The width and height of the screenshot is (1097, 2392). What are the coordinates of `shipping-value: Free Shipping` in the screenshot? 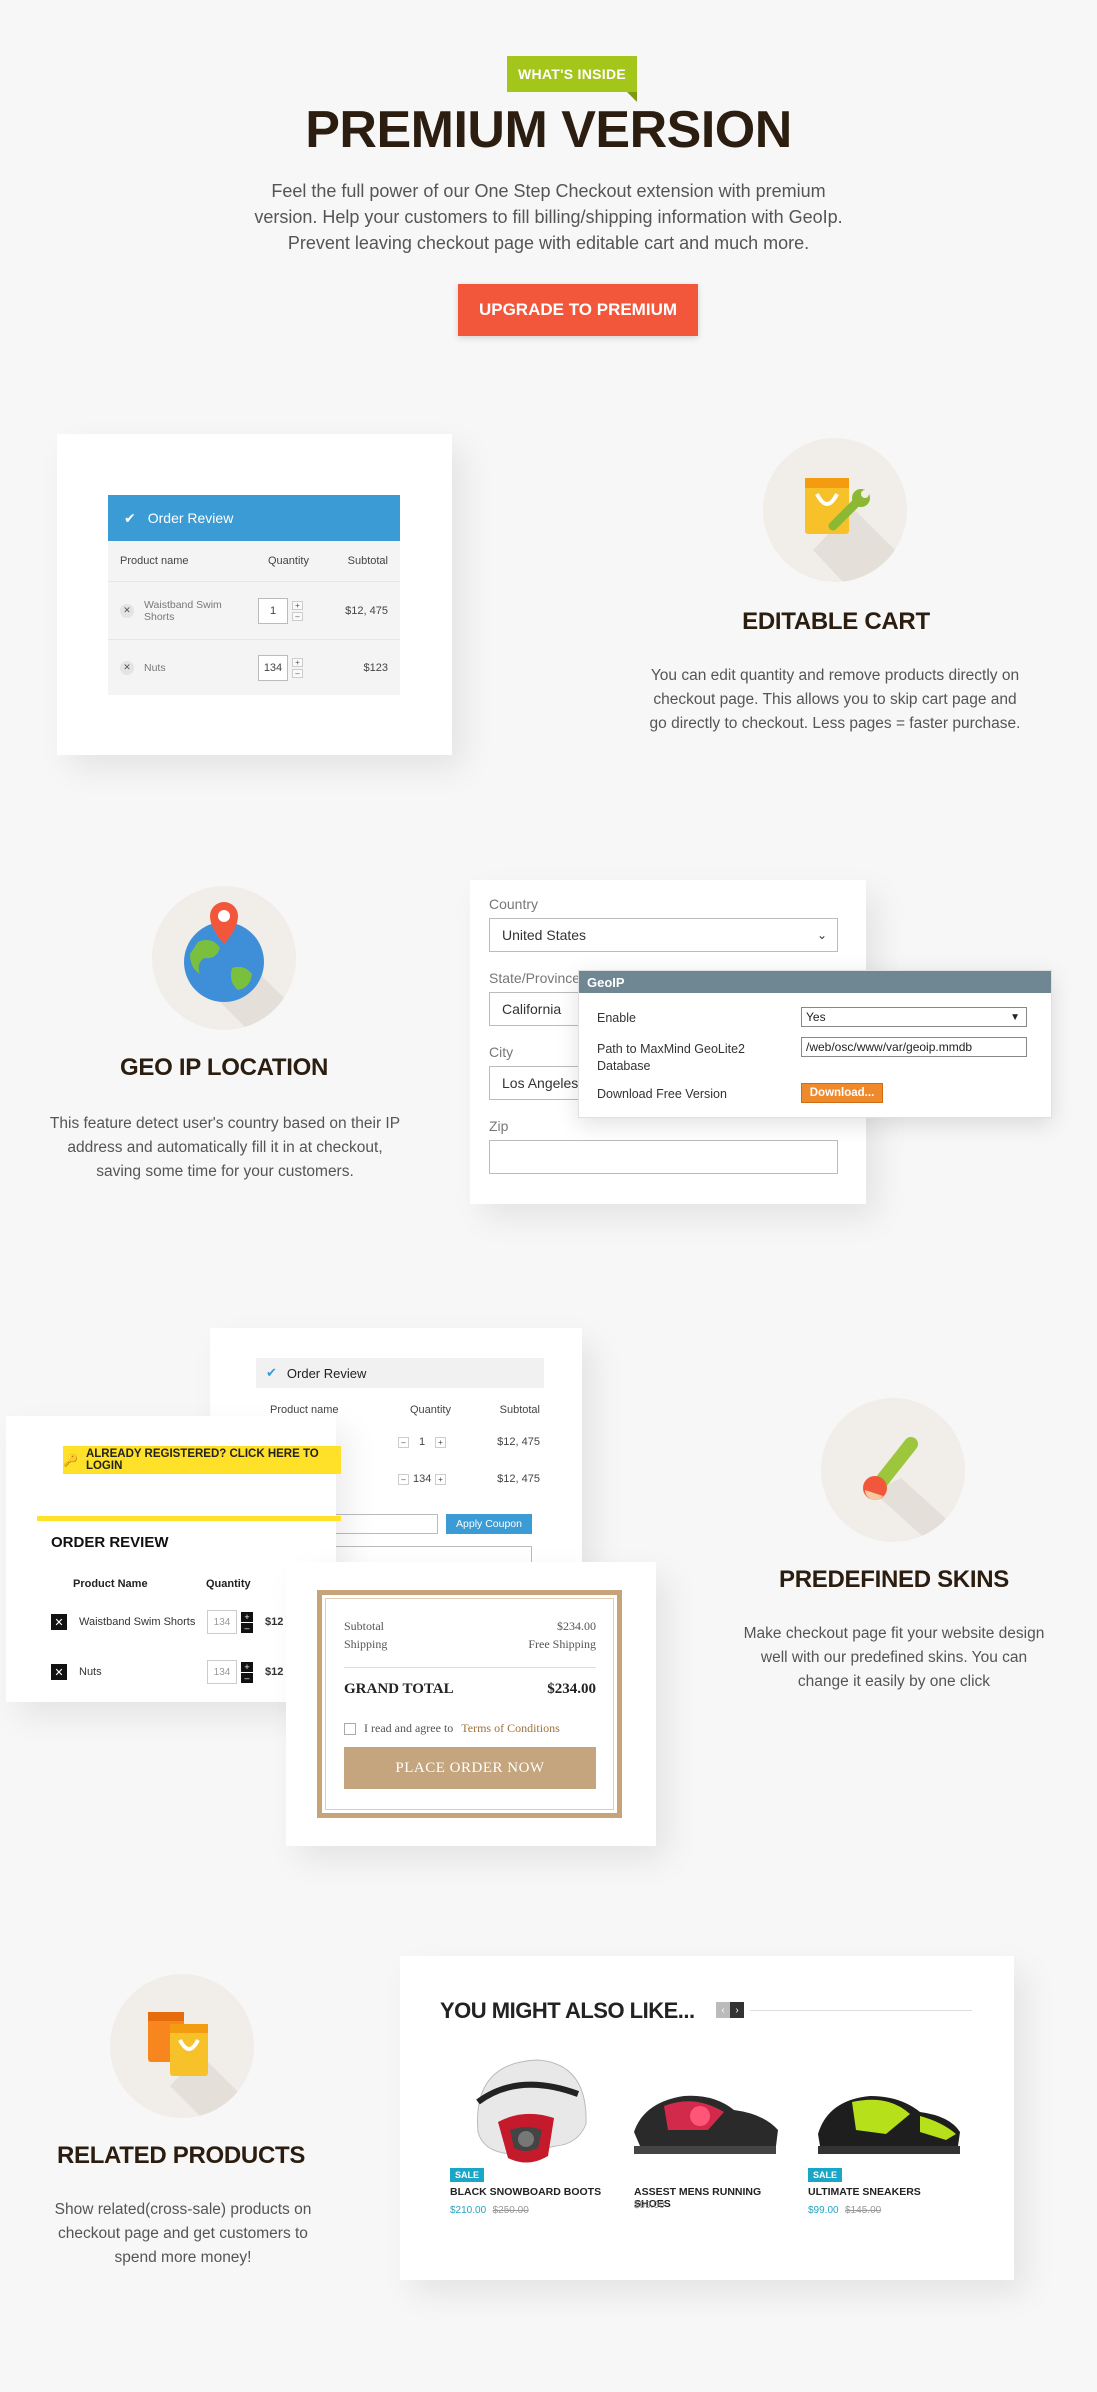 It's located at (562, 1644).